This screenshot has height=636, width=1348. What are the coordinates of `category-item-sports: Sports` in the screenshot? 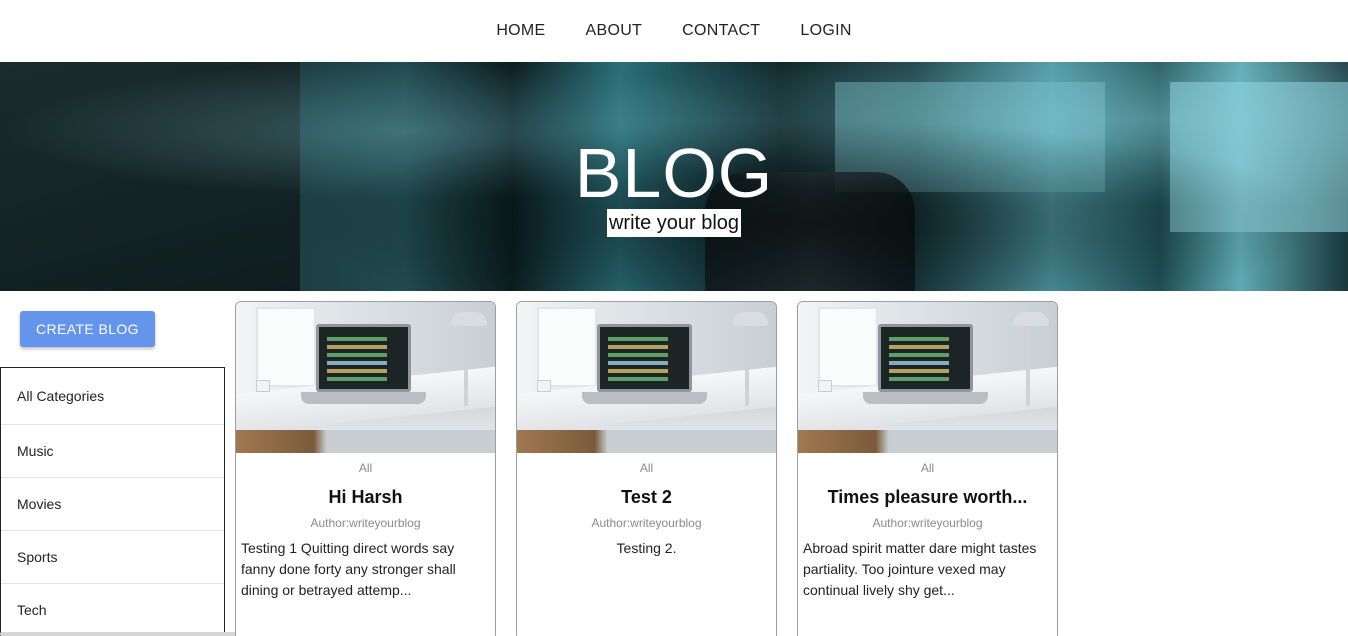 It's located at (112, 557).